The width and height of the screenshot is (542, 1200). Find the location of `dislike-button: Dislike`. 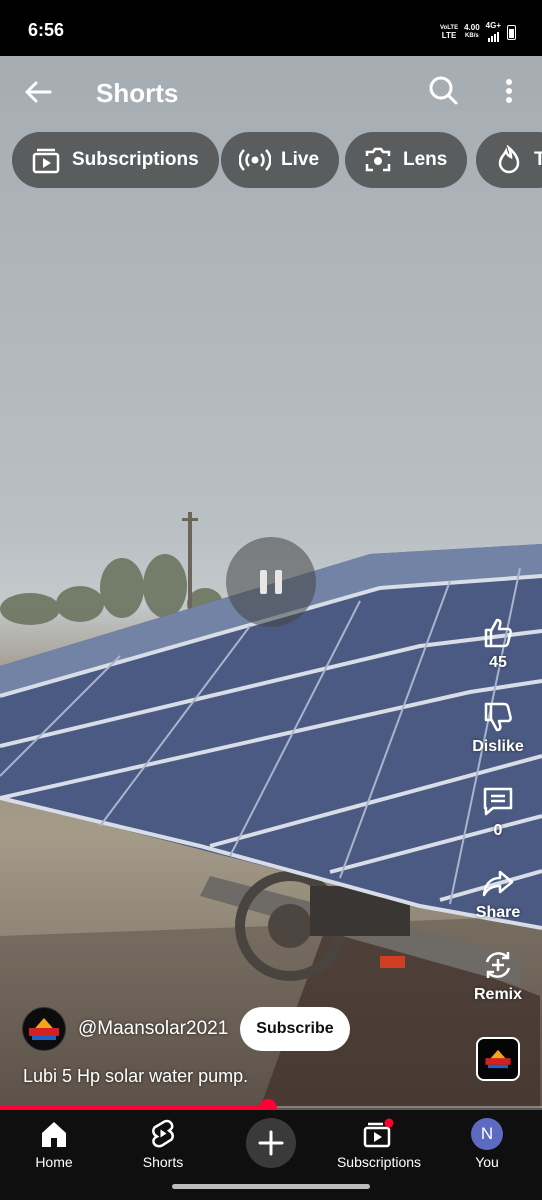

dislike-button: Dislike is located at coordinates (498, 728).